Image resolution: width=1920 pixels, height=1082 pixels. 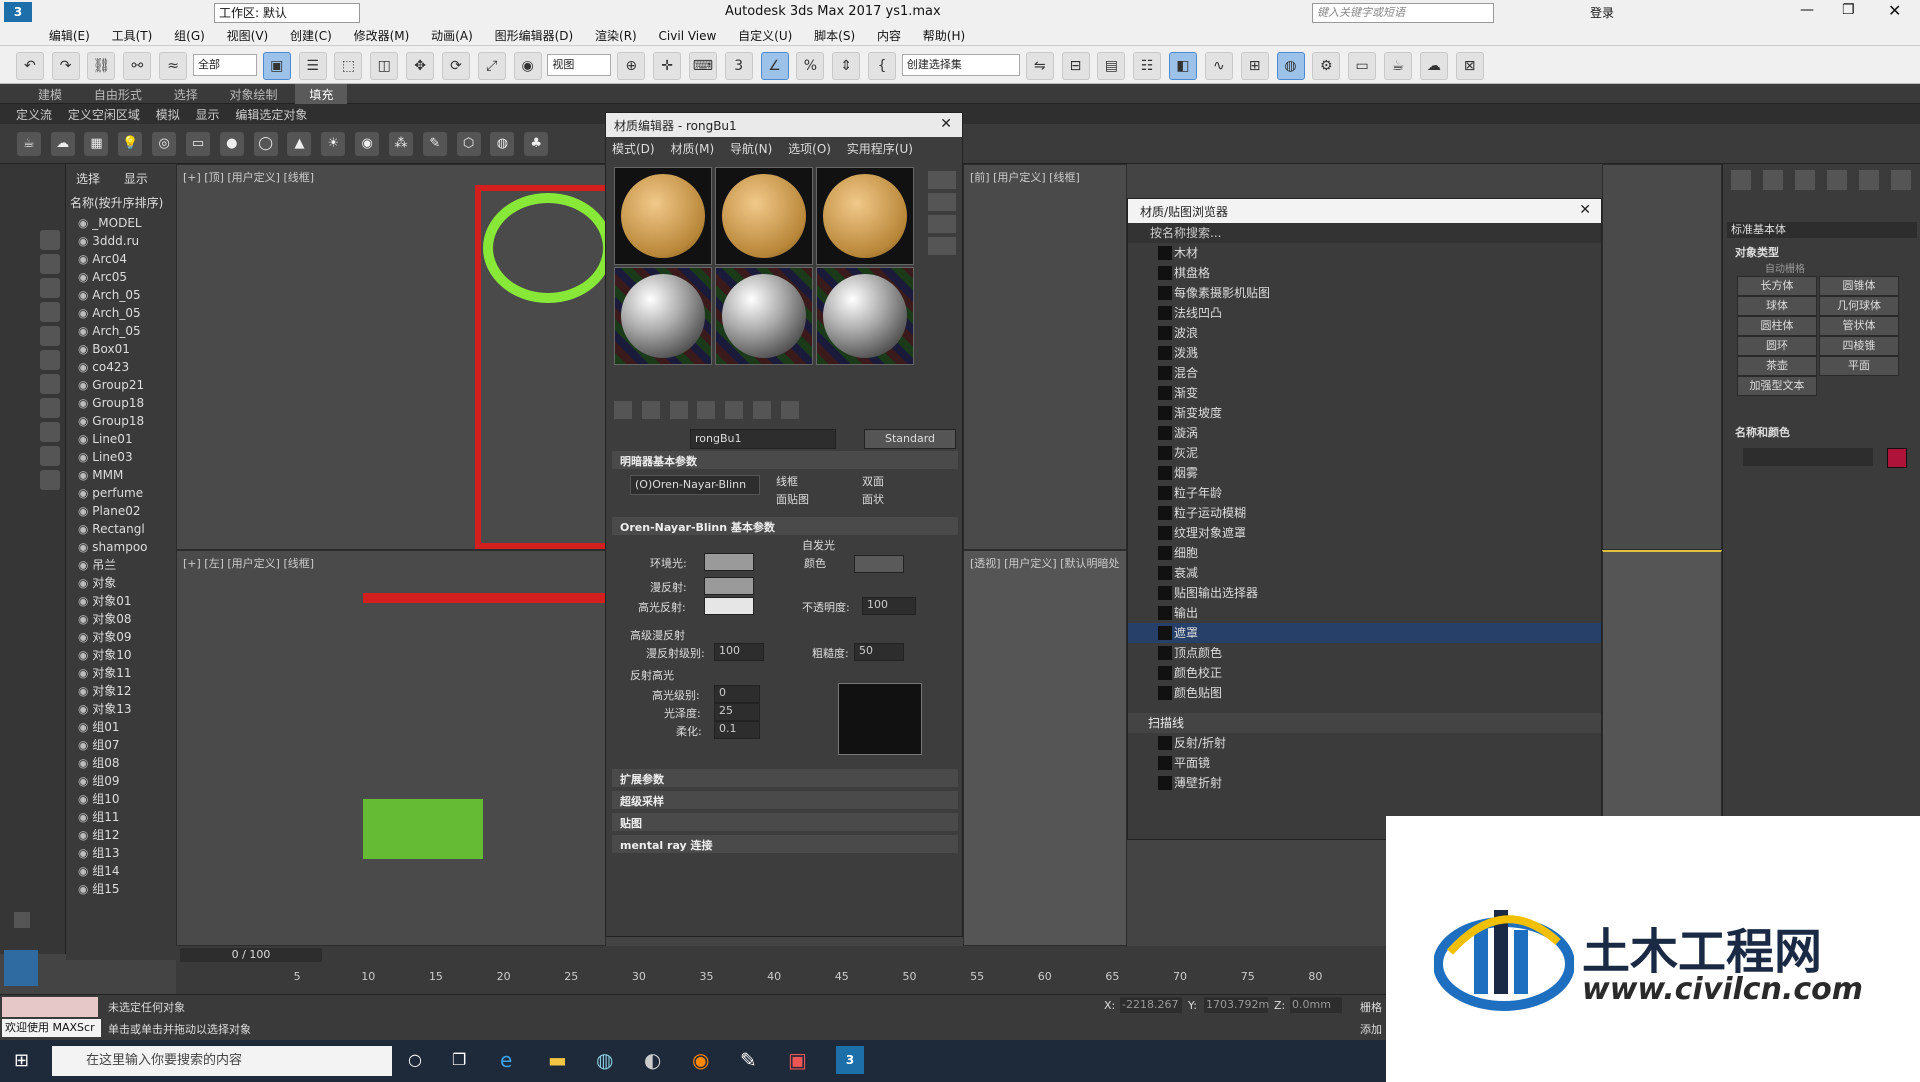 What do you see at coordinates (1848, 10) in the screenshot?
I see `maximize-button: ❐` at bounding box center [1848, 10].